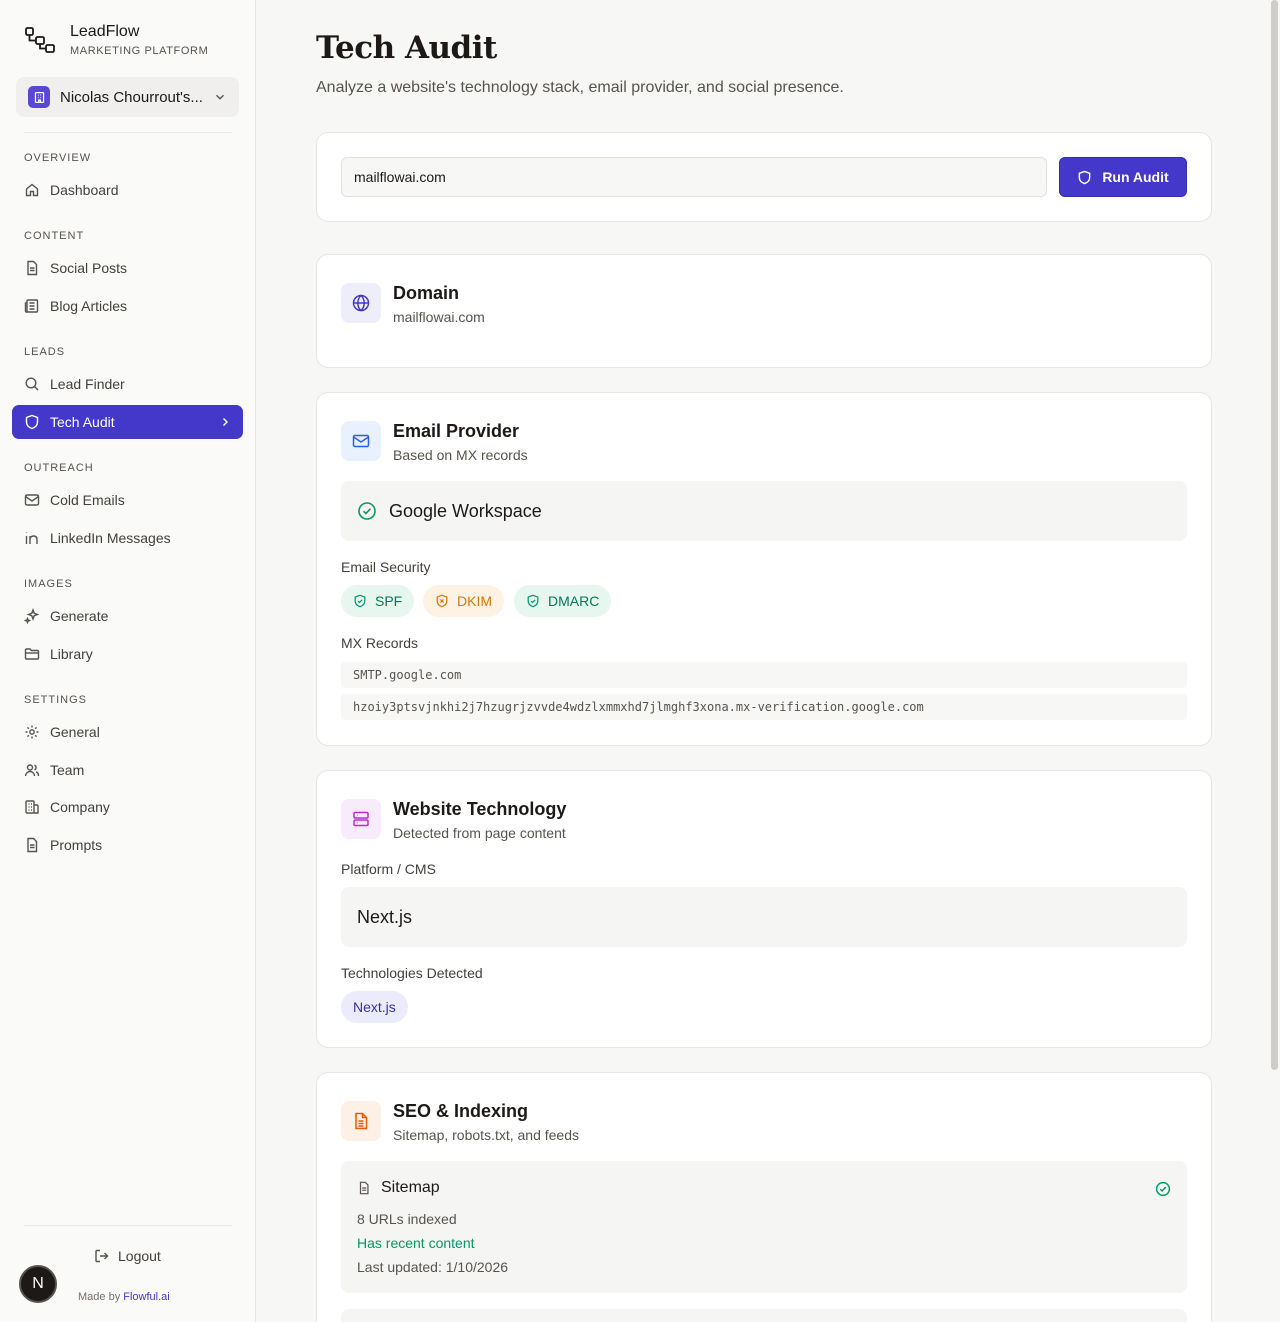 The image size is (1280, 1322). What do you see at coordinates (388, 869) in the screenshot?
I see `platform-label: Platform / CMS` at bounding box center [388, 869].